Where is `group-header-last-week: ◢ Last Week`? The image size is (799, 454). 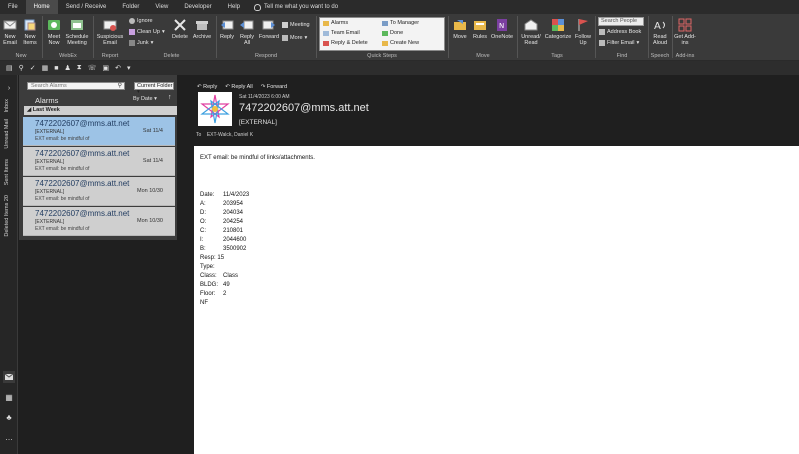 group-header-last-week: ◢ Last Week is located at coordinates (100, 110).